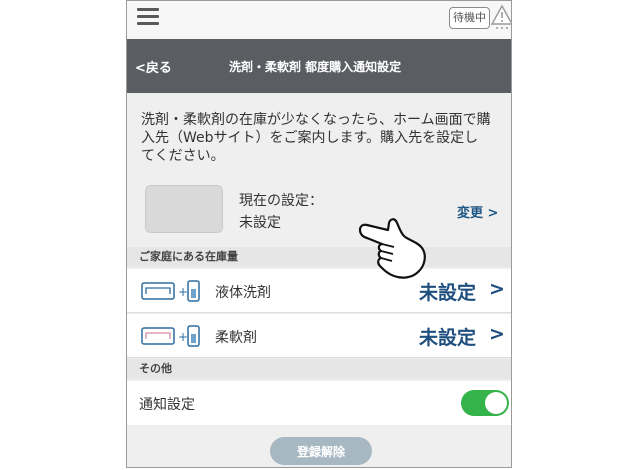 This screenshot has height=470, width=640. What do you see at coordinates (477, 211) in the screenshot?
I see `change-link: 変更 >` at bounding box center [477, 211].